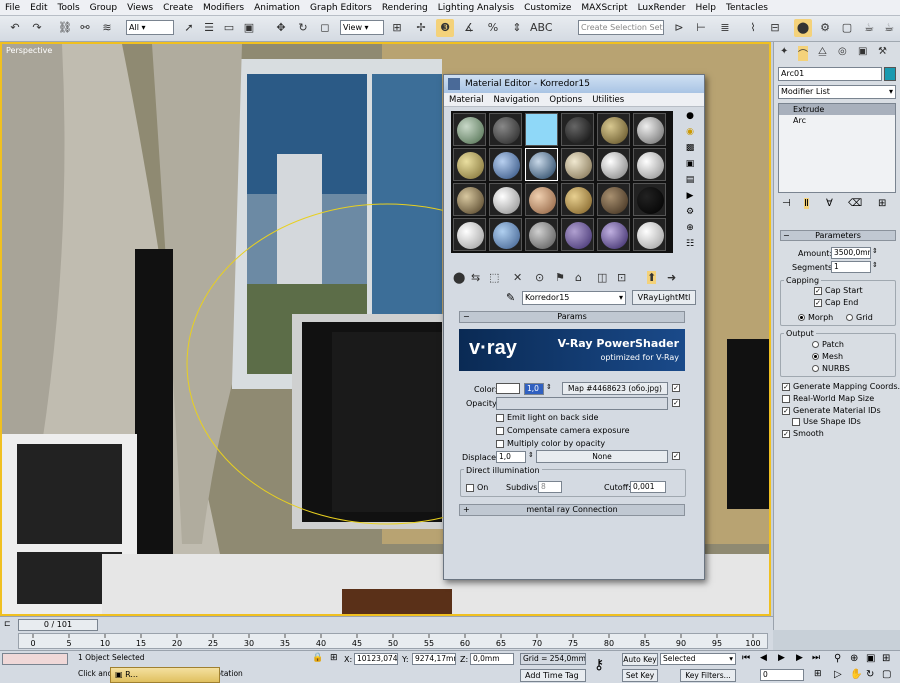  I want to click on menu-views: Views, so click(140, 8).